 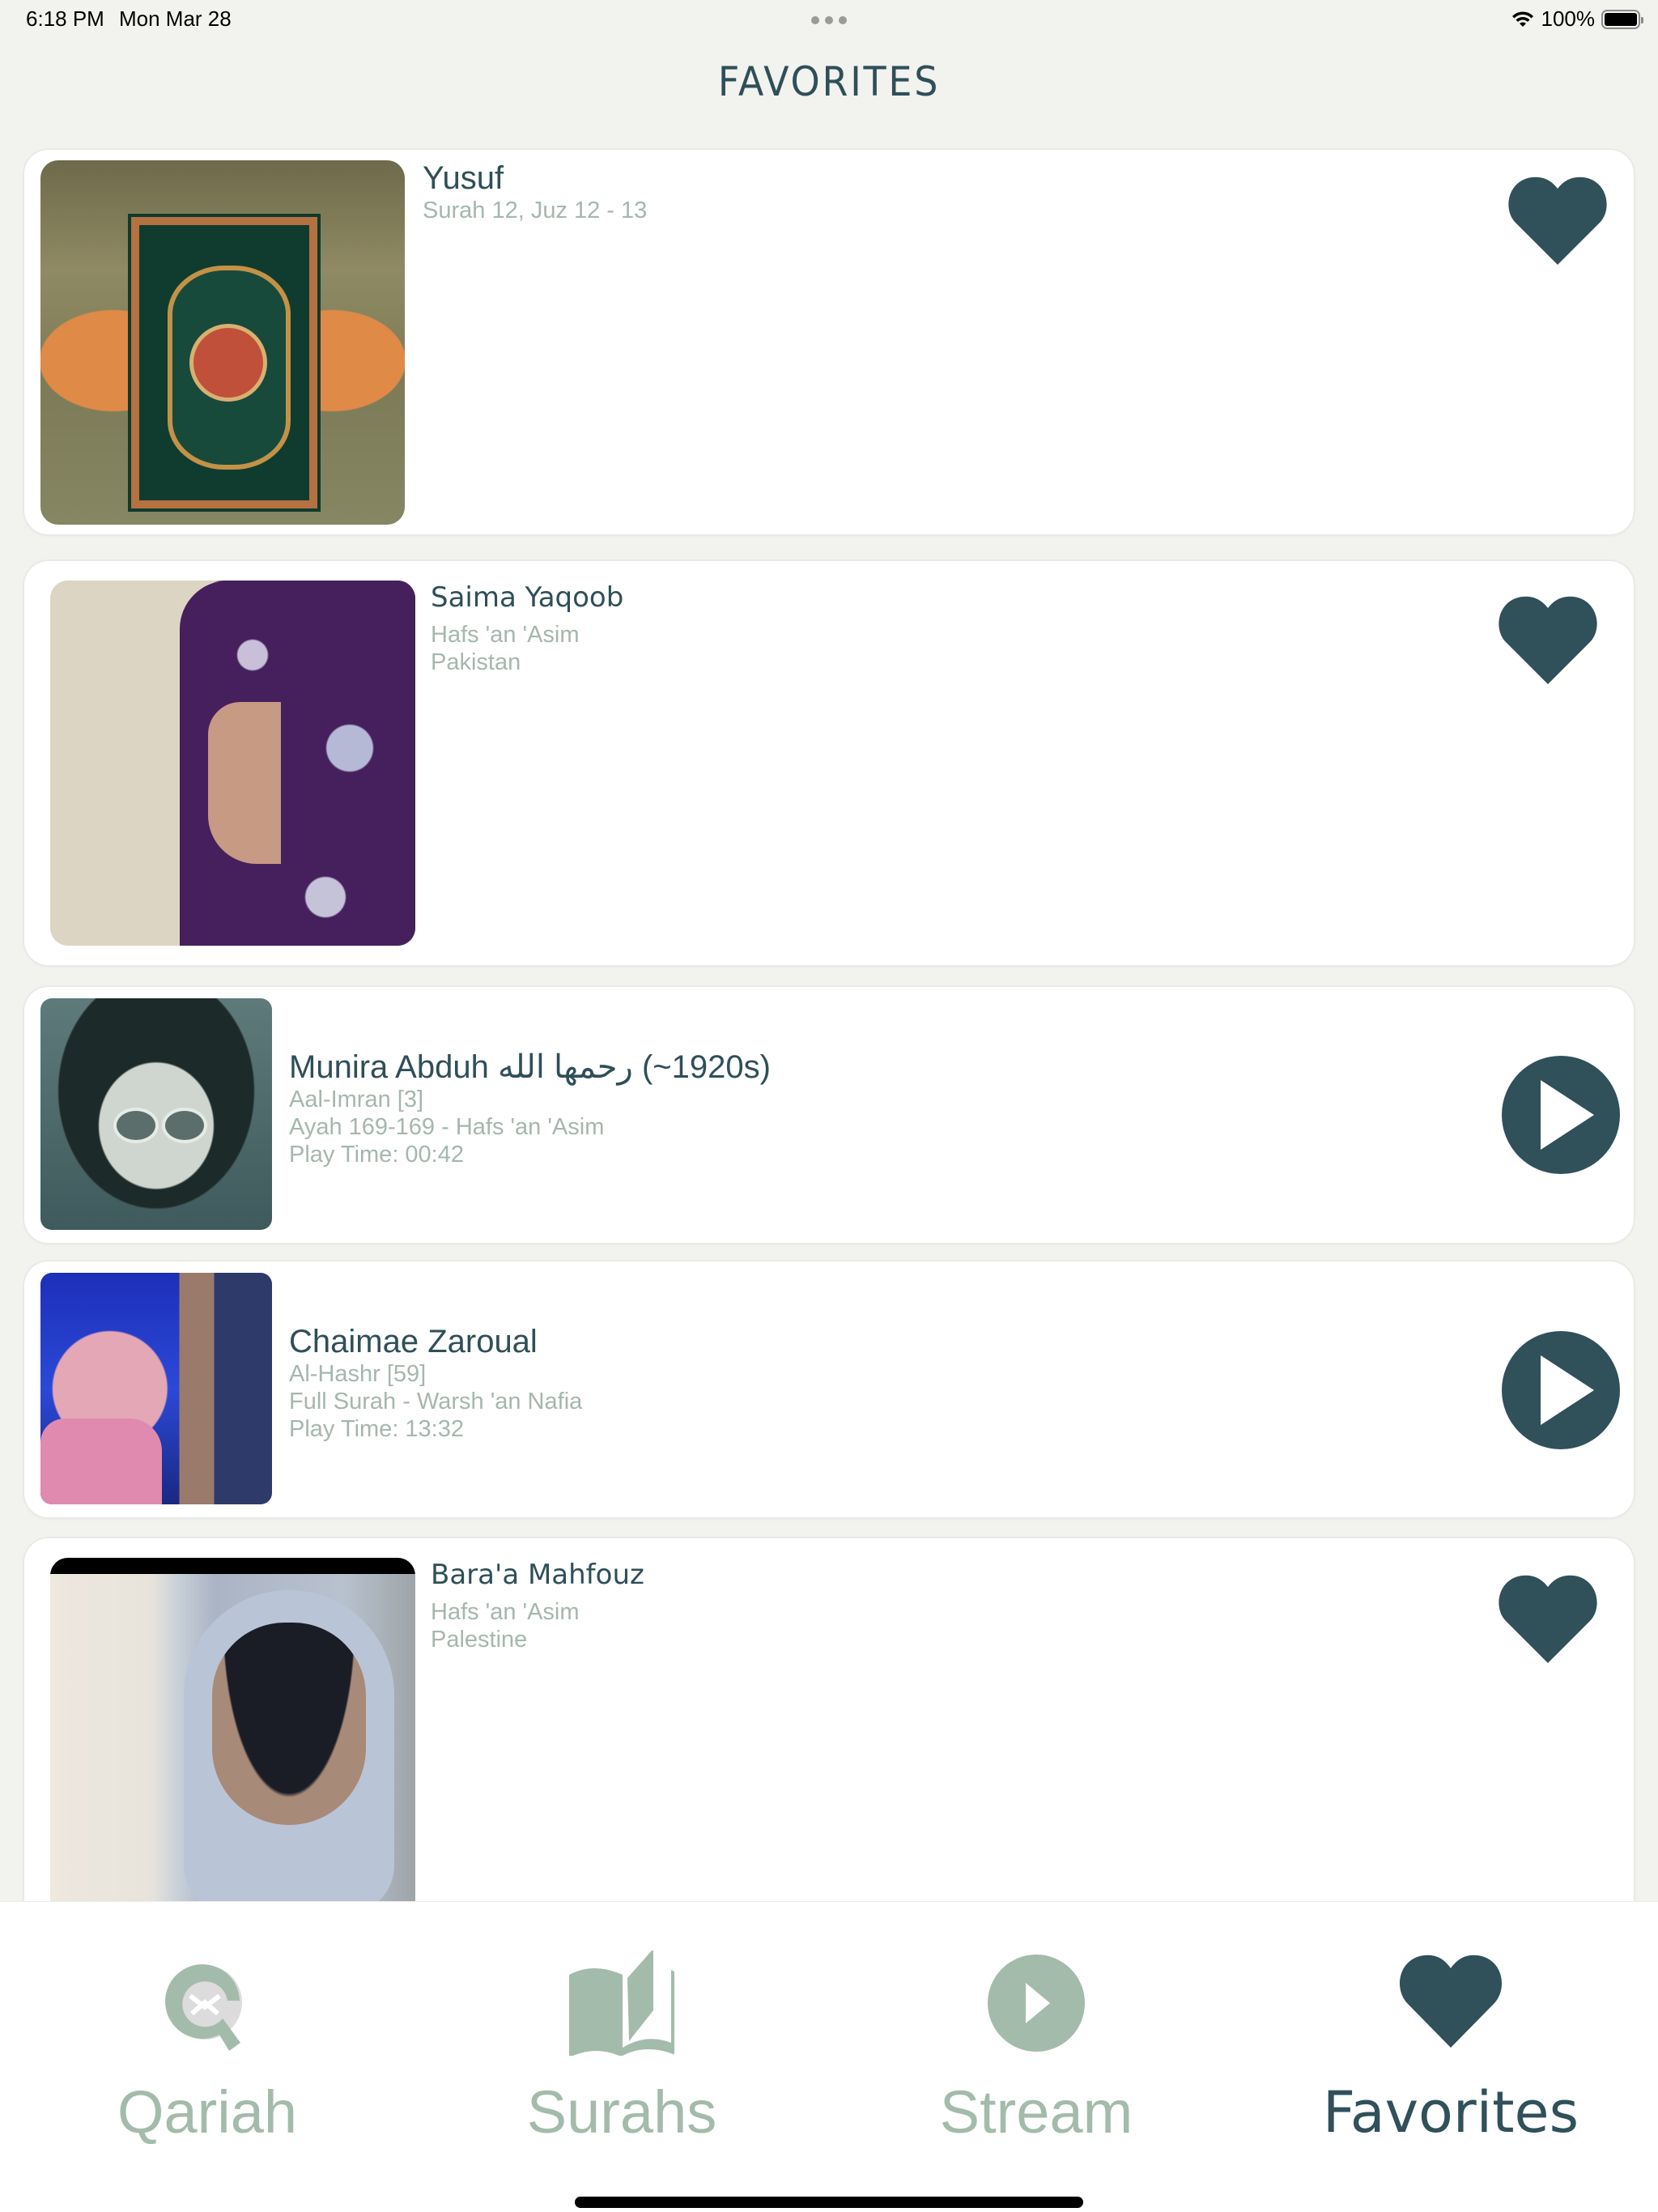 I want to click on card-subtitle: Ayah 169-169 - Hafs 'an 'Asim, so click(x=447, y=1127).